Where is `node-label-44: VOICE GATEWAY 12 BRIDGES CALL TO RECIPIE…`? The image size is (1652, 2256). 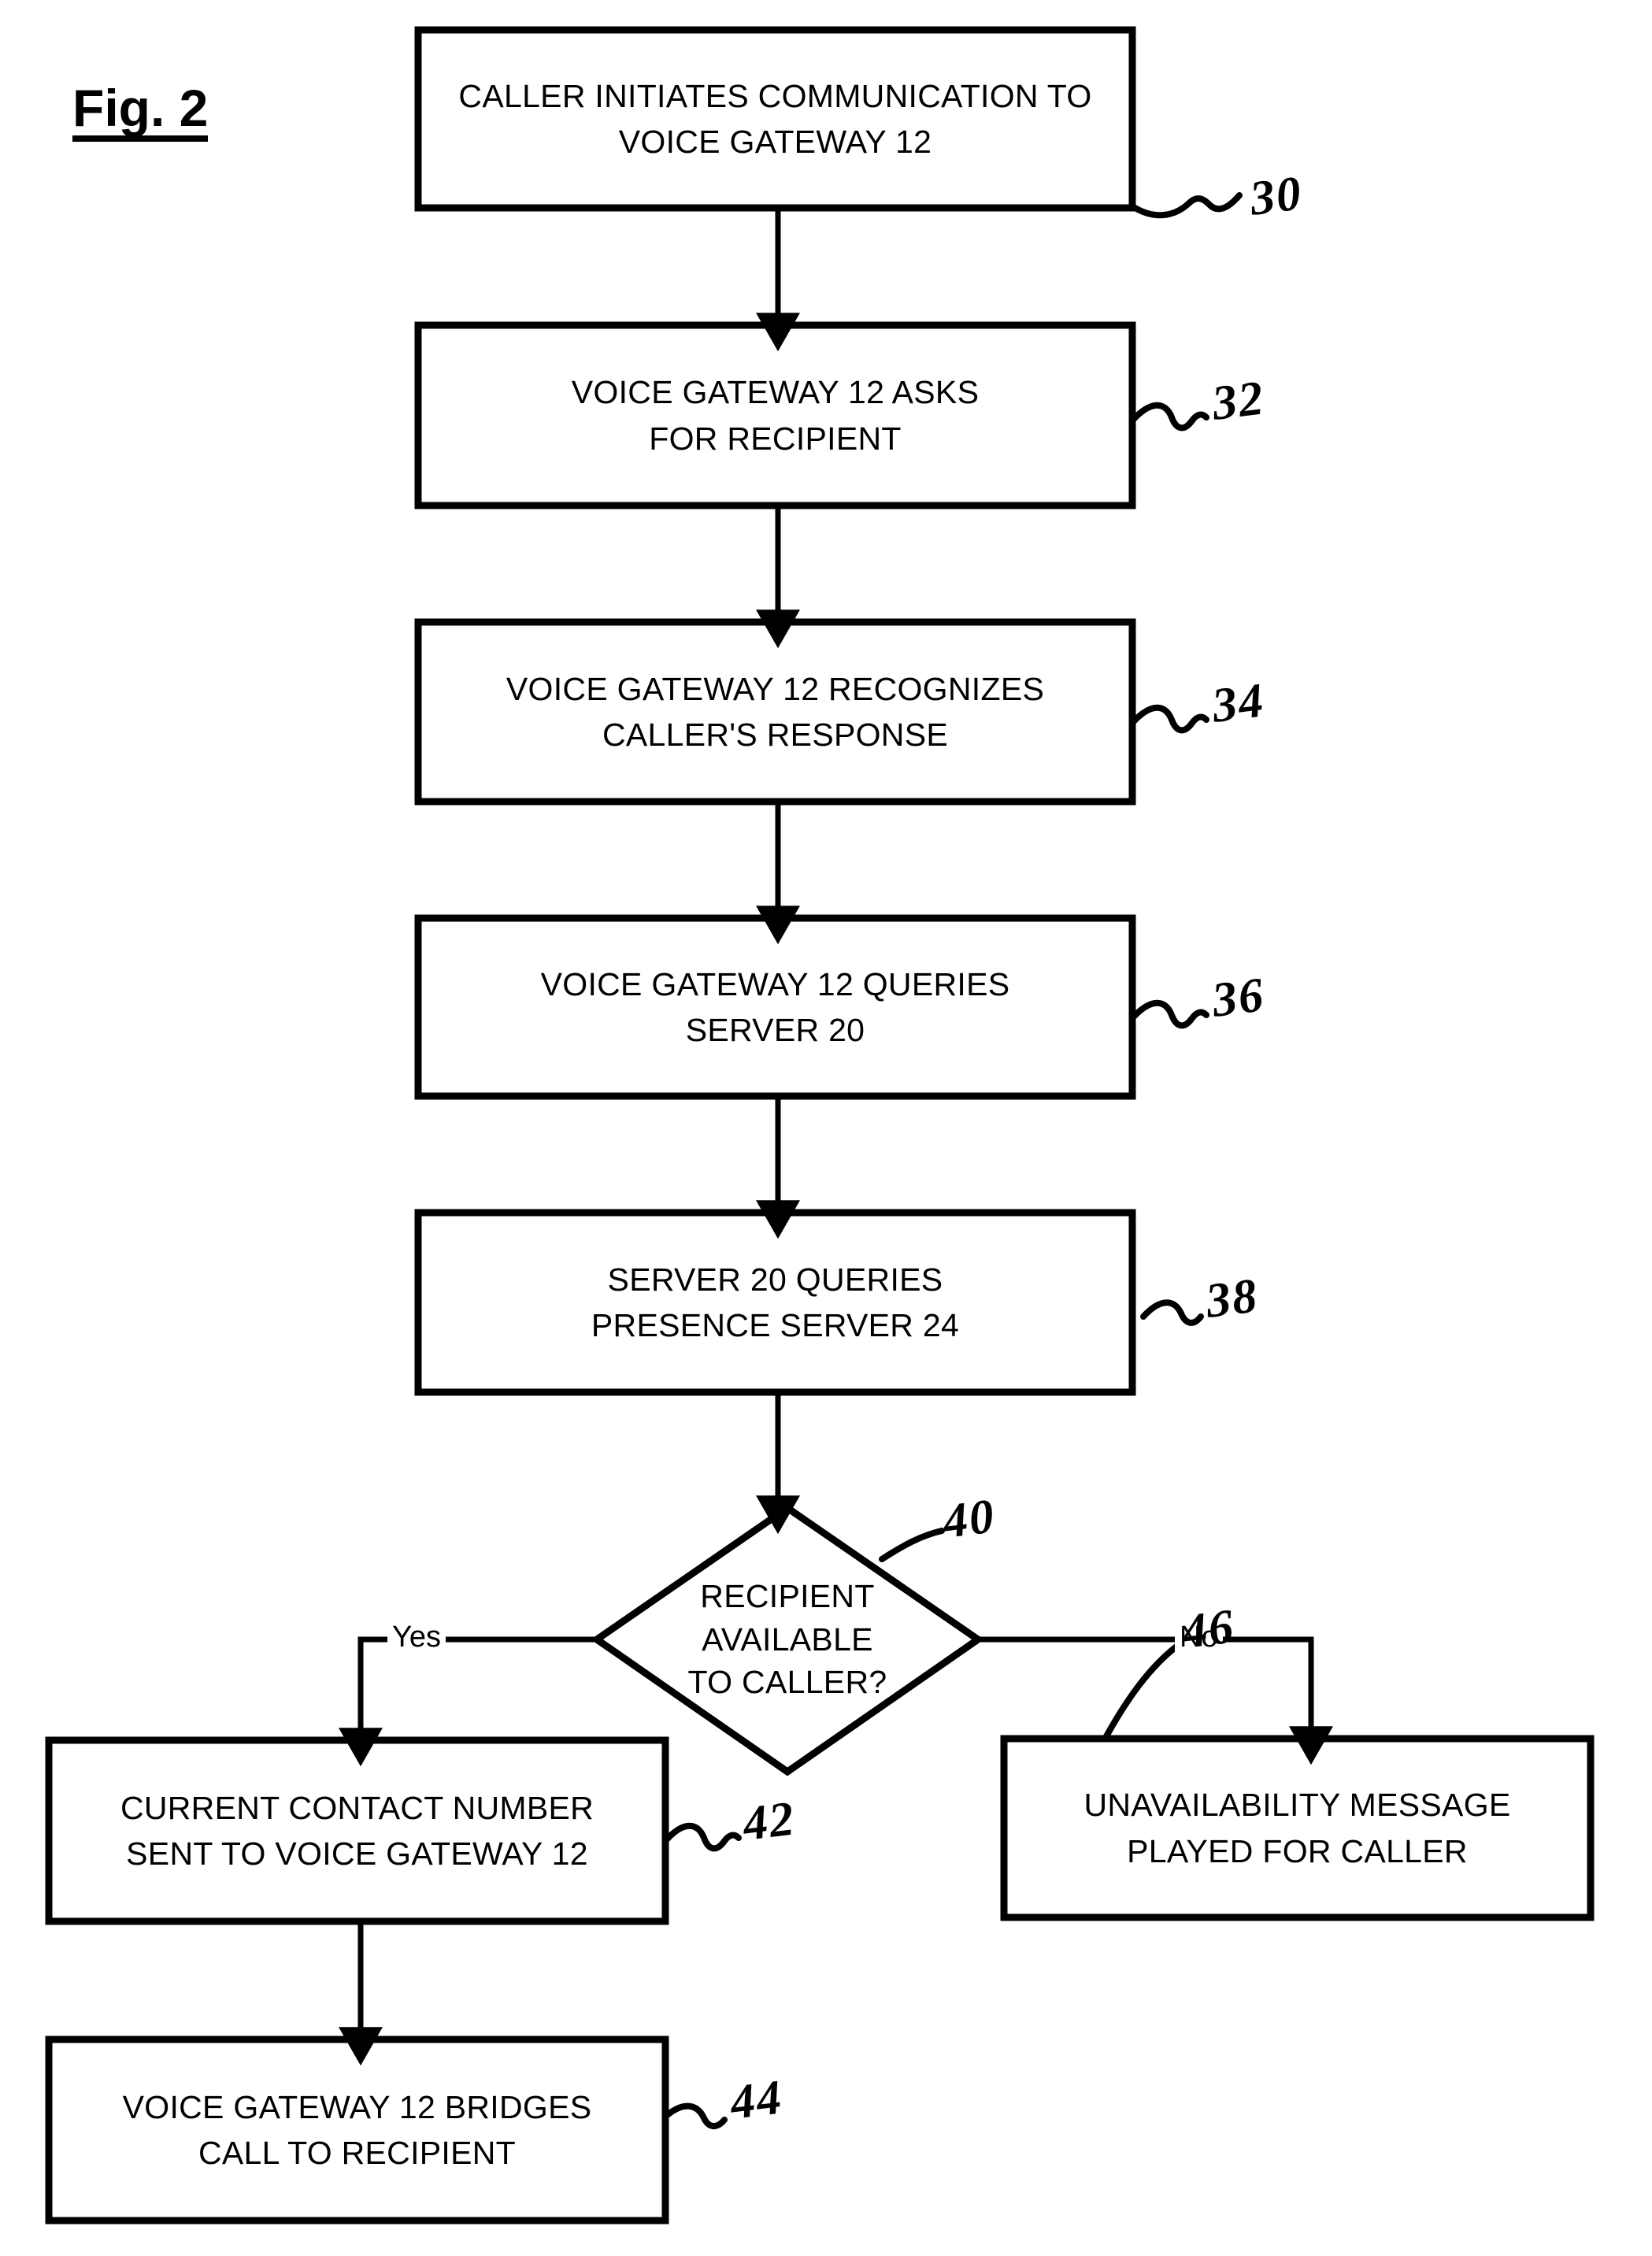
node-label-44: VOICE GATEWAY 12 BRIDGES CALL TO RECIPIE… is located at coordinates (357, 2129).